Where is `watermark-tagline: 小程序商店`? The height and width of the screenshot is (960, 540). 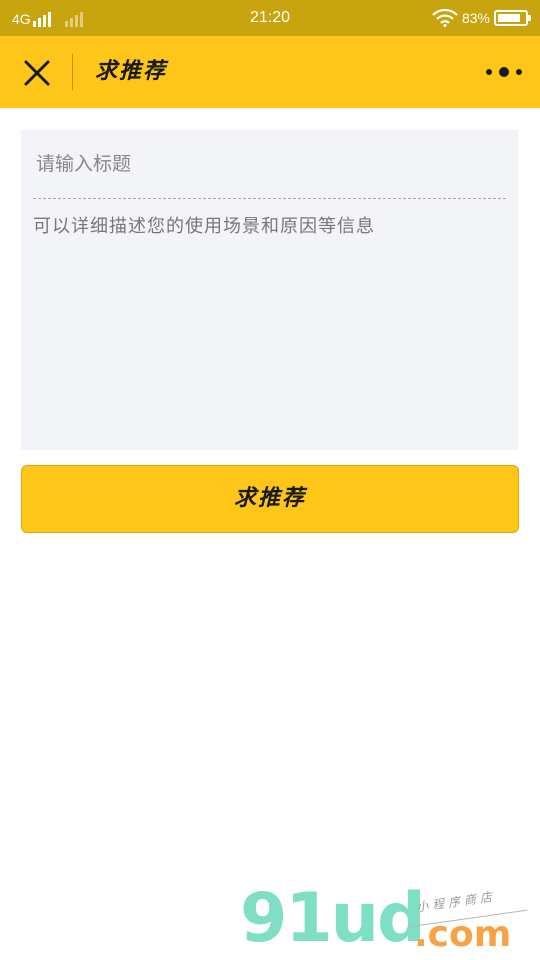
watermark-tagline: 小程序商店 is located at coordinates (456, 902).